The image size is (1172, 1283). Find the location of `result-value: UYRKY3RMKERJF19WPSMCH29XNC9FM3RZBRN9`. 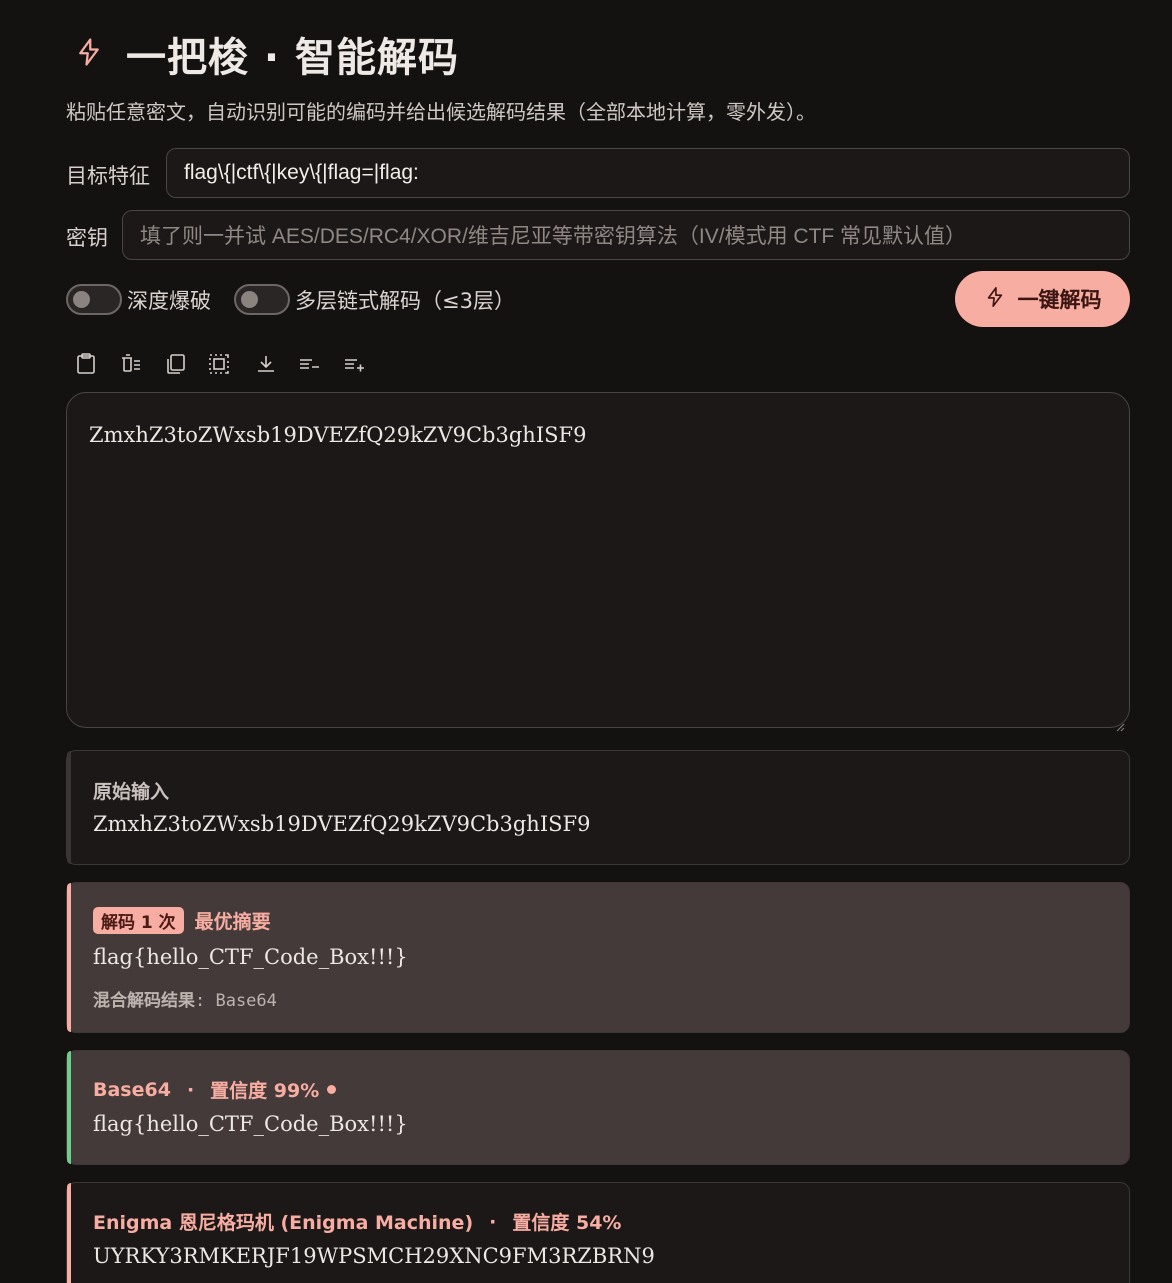

result-value: UYRKY3RMKERJF19WPSMCH29XNC9FM3RZBRN9 is located at coordinates (374, 1256).